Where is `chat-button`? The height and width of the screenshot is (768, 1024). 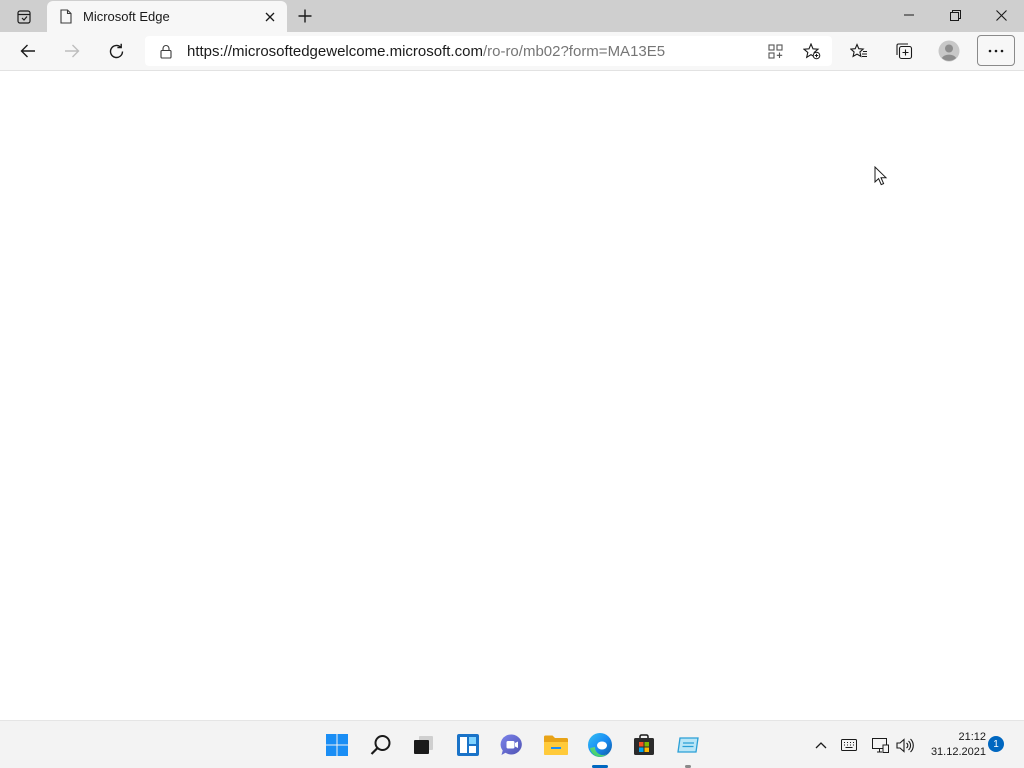
chat-button is located at coordinates (512, 745).